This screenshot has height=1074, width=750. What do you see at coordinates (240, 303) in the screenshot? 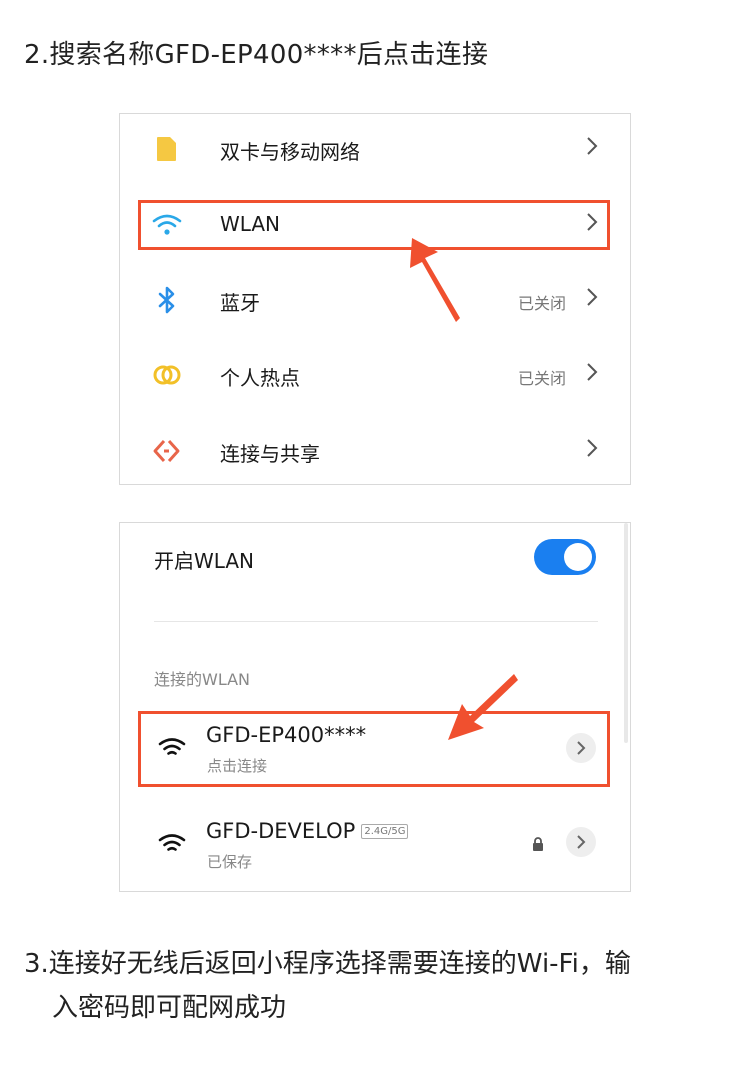
I see `settings-item-label: 蓝牙` at bounding box center [240, 303].